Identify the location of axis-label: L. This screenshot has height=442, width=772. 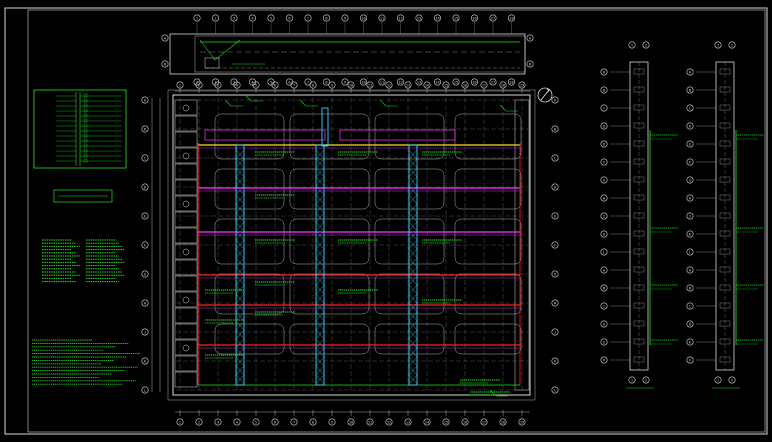
(145, 390).